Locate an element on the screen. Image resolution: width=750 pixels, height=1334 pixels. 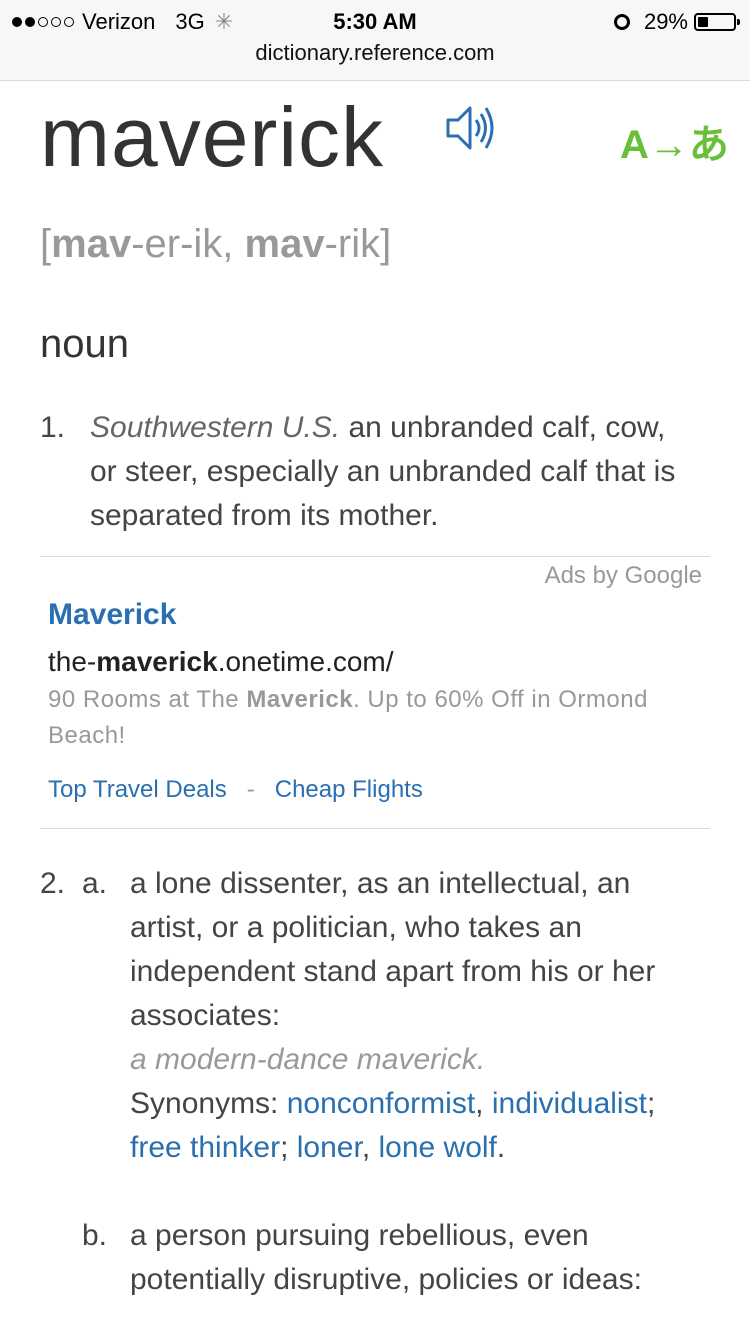
battery-percent: 29% is located at coordinates (665, 21).